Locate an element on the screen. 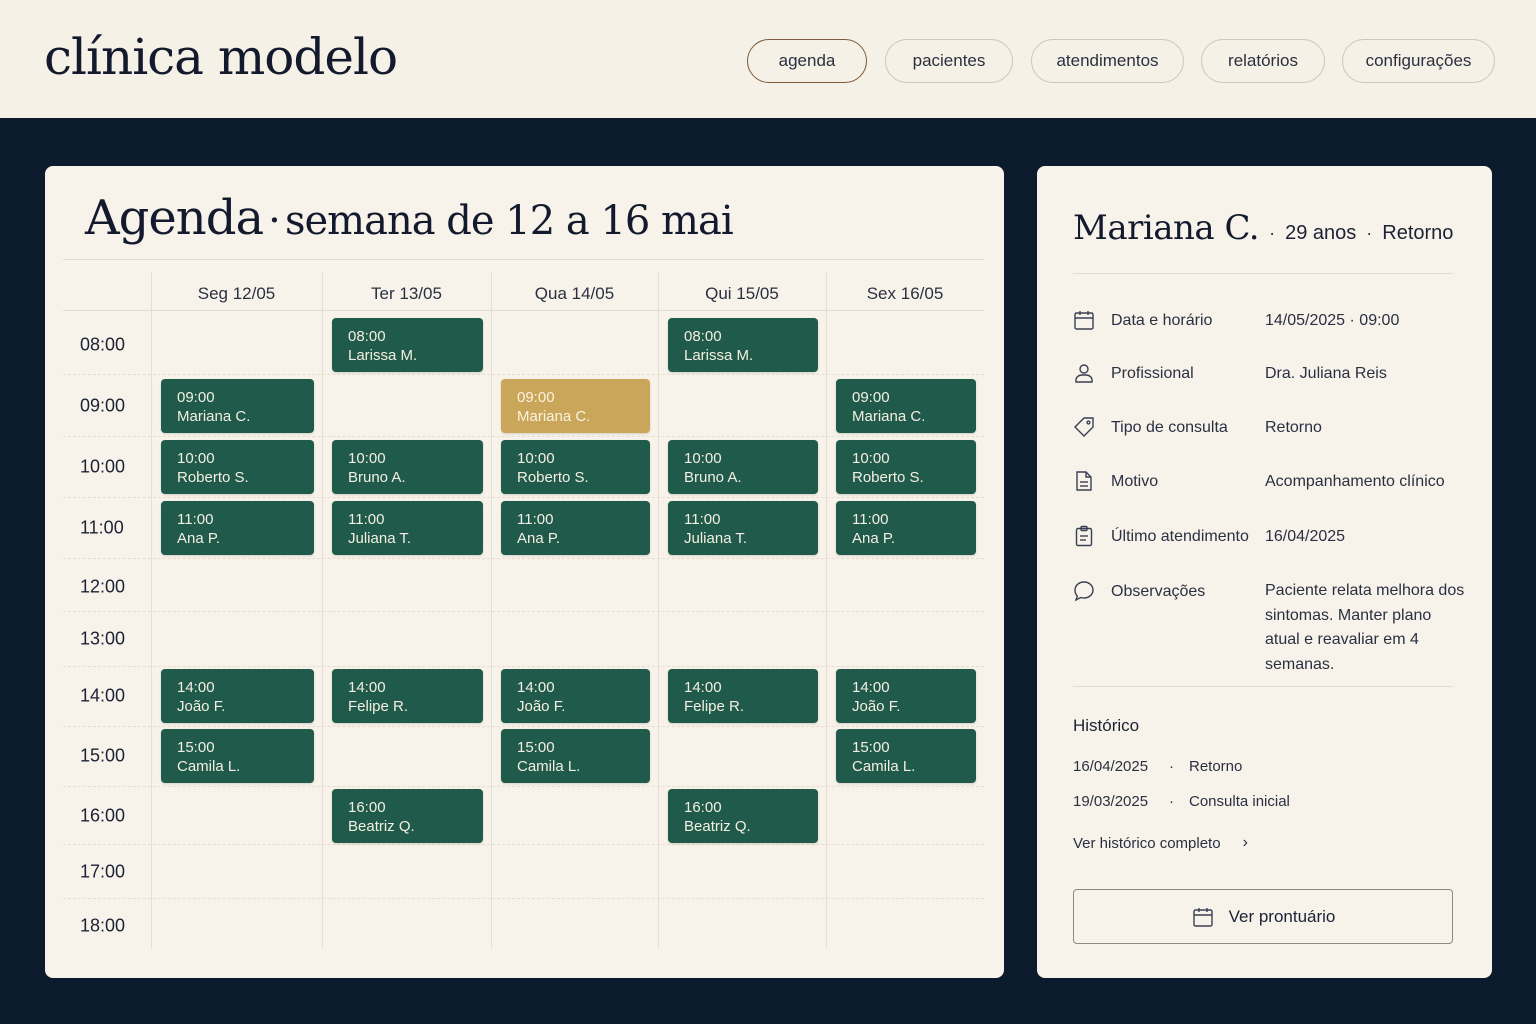 This screenshot has height=1024, width=1536. calendar-title: Agenda · semana de 12 a 16 mai is located at coordinates (409, 218).